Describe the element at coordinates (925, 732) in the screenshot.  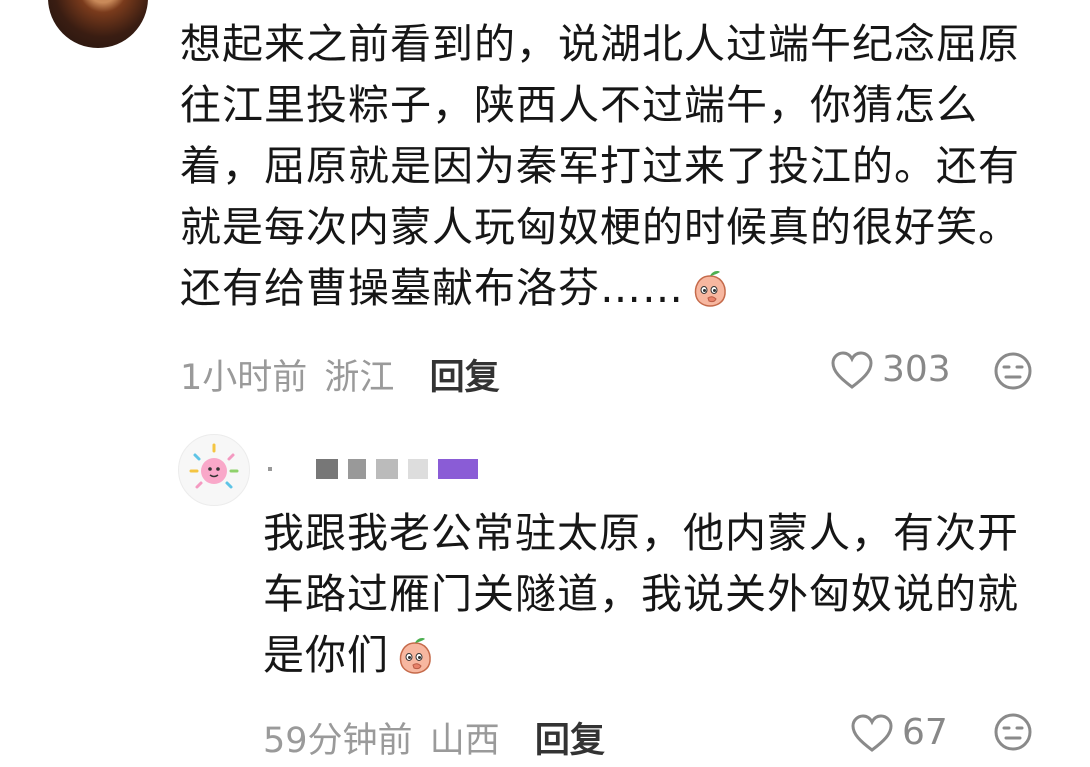
I see `reply-like-count: 67` at that location.